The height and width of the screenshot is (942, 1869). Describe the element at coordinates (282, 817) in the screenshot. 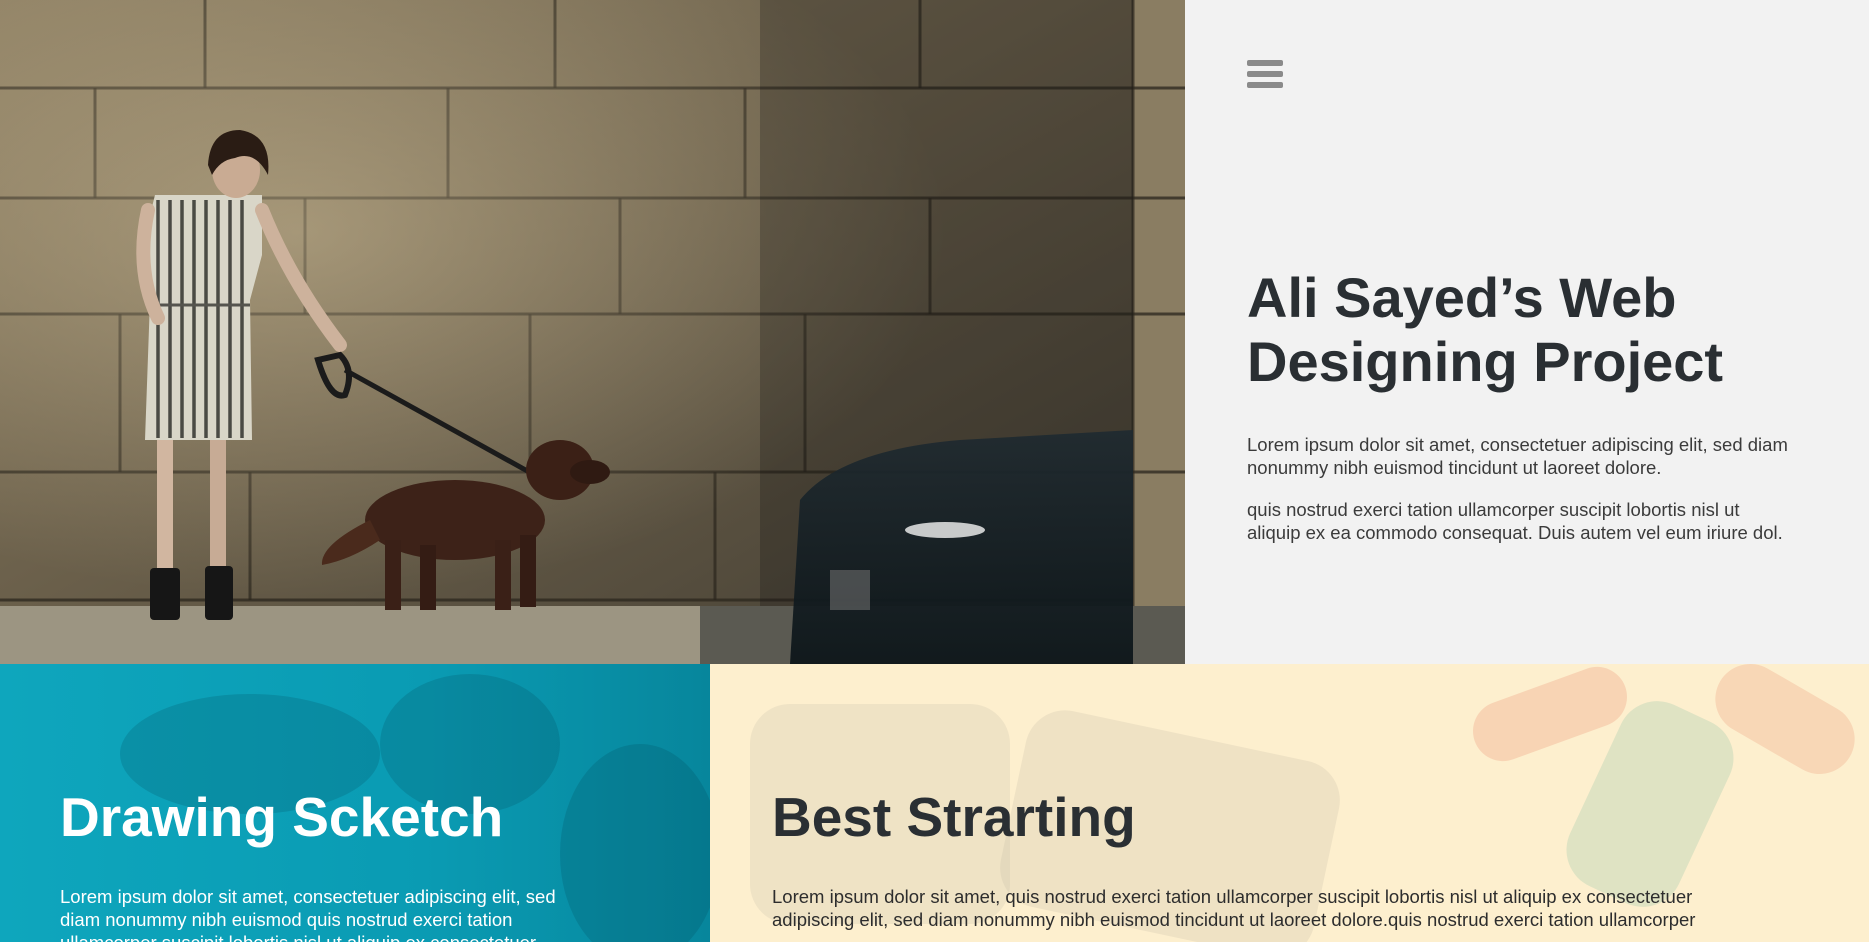

I see `drawing-section-title: Drawing Scketch` at that location.